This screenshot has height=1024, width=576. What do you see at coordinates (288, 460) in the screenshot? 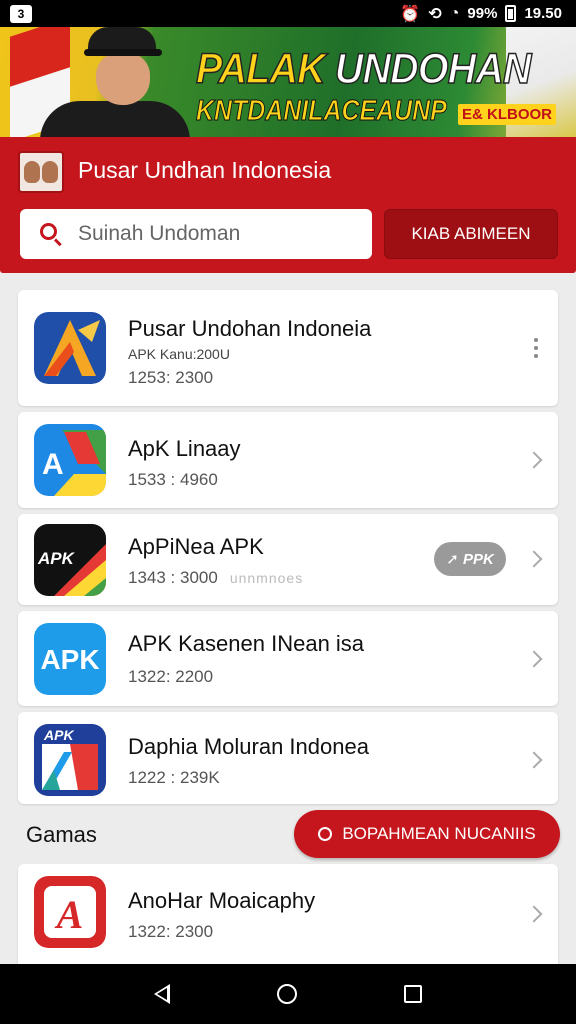
I see `list-item: A ApK Linaay 1533 : 4960` at bounding box center [288, 460].